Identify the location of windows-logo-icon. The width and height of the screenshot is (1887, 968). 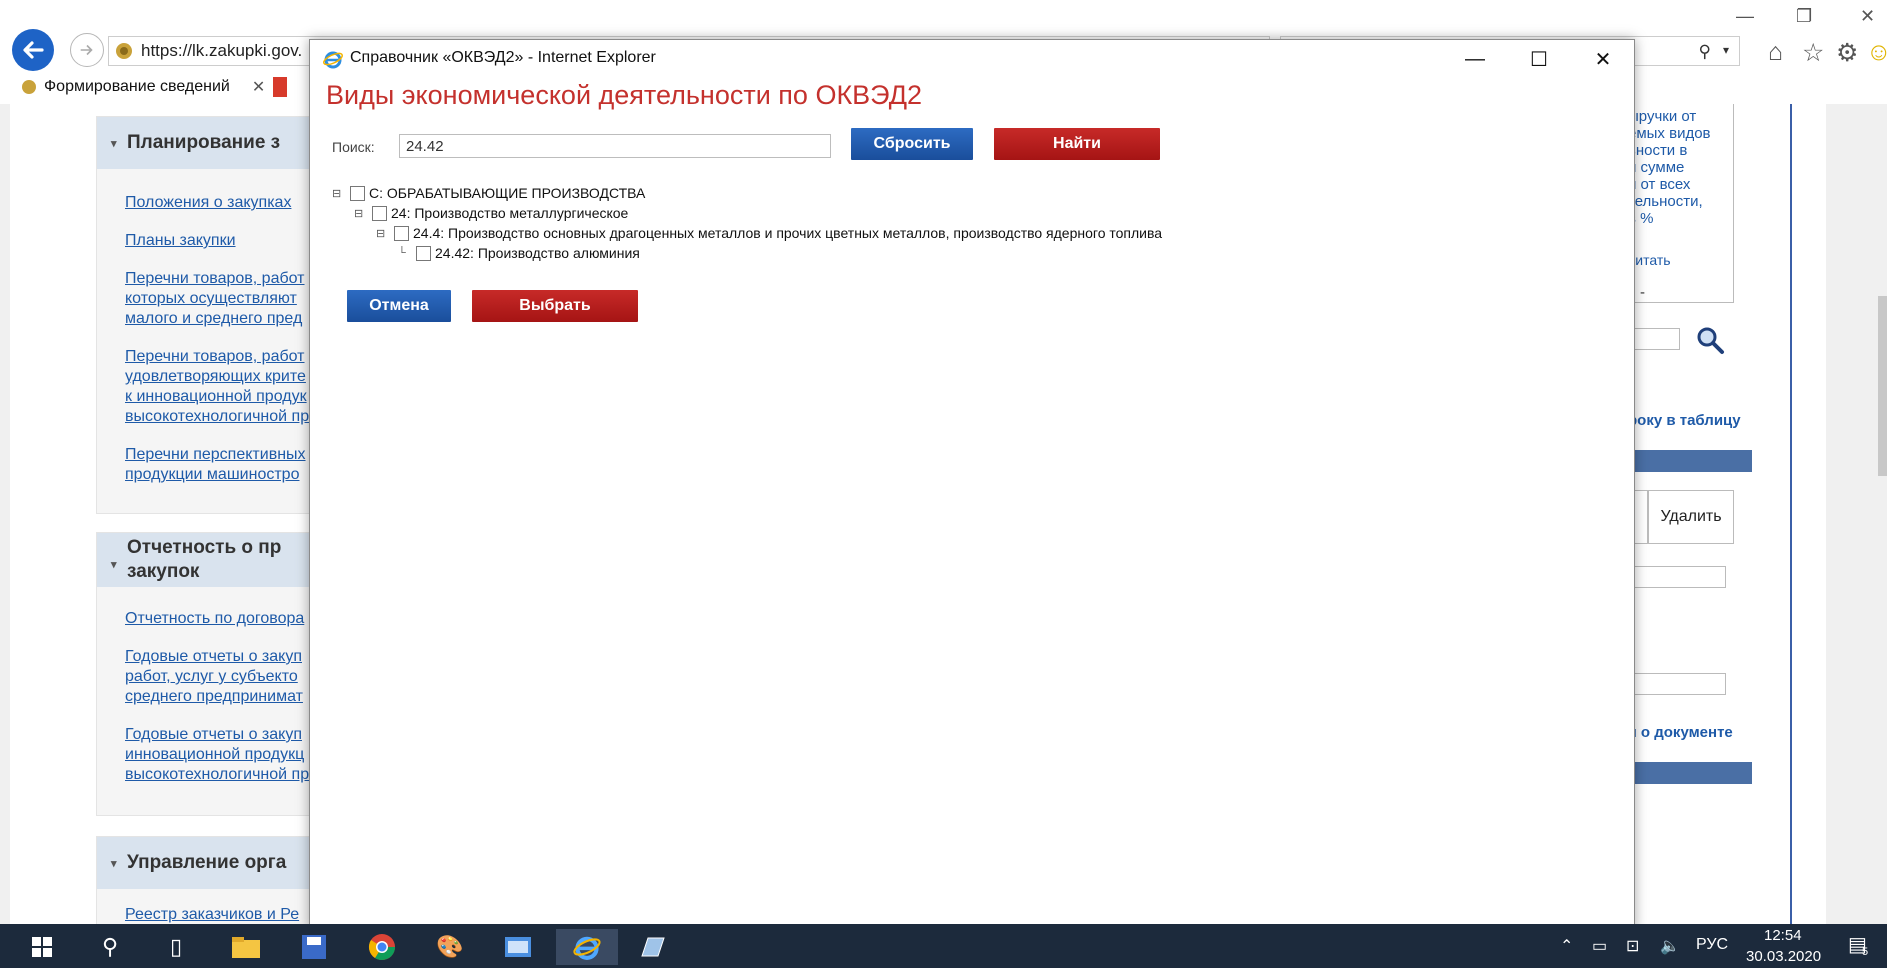
(42, 947).